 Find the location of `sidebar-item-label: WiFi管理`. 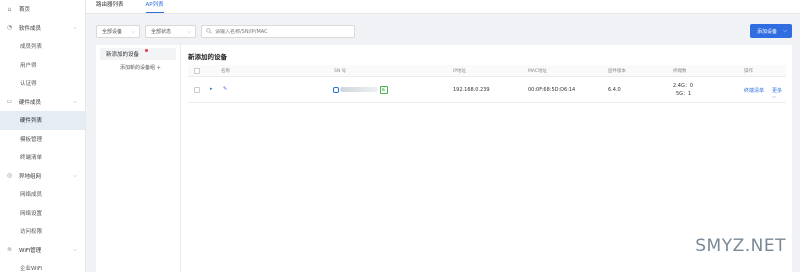

sidebar-item-label: WiFi管理 is located at coordinates (30, 250).